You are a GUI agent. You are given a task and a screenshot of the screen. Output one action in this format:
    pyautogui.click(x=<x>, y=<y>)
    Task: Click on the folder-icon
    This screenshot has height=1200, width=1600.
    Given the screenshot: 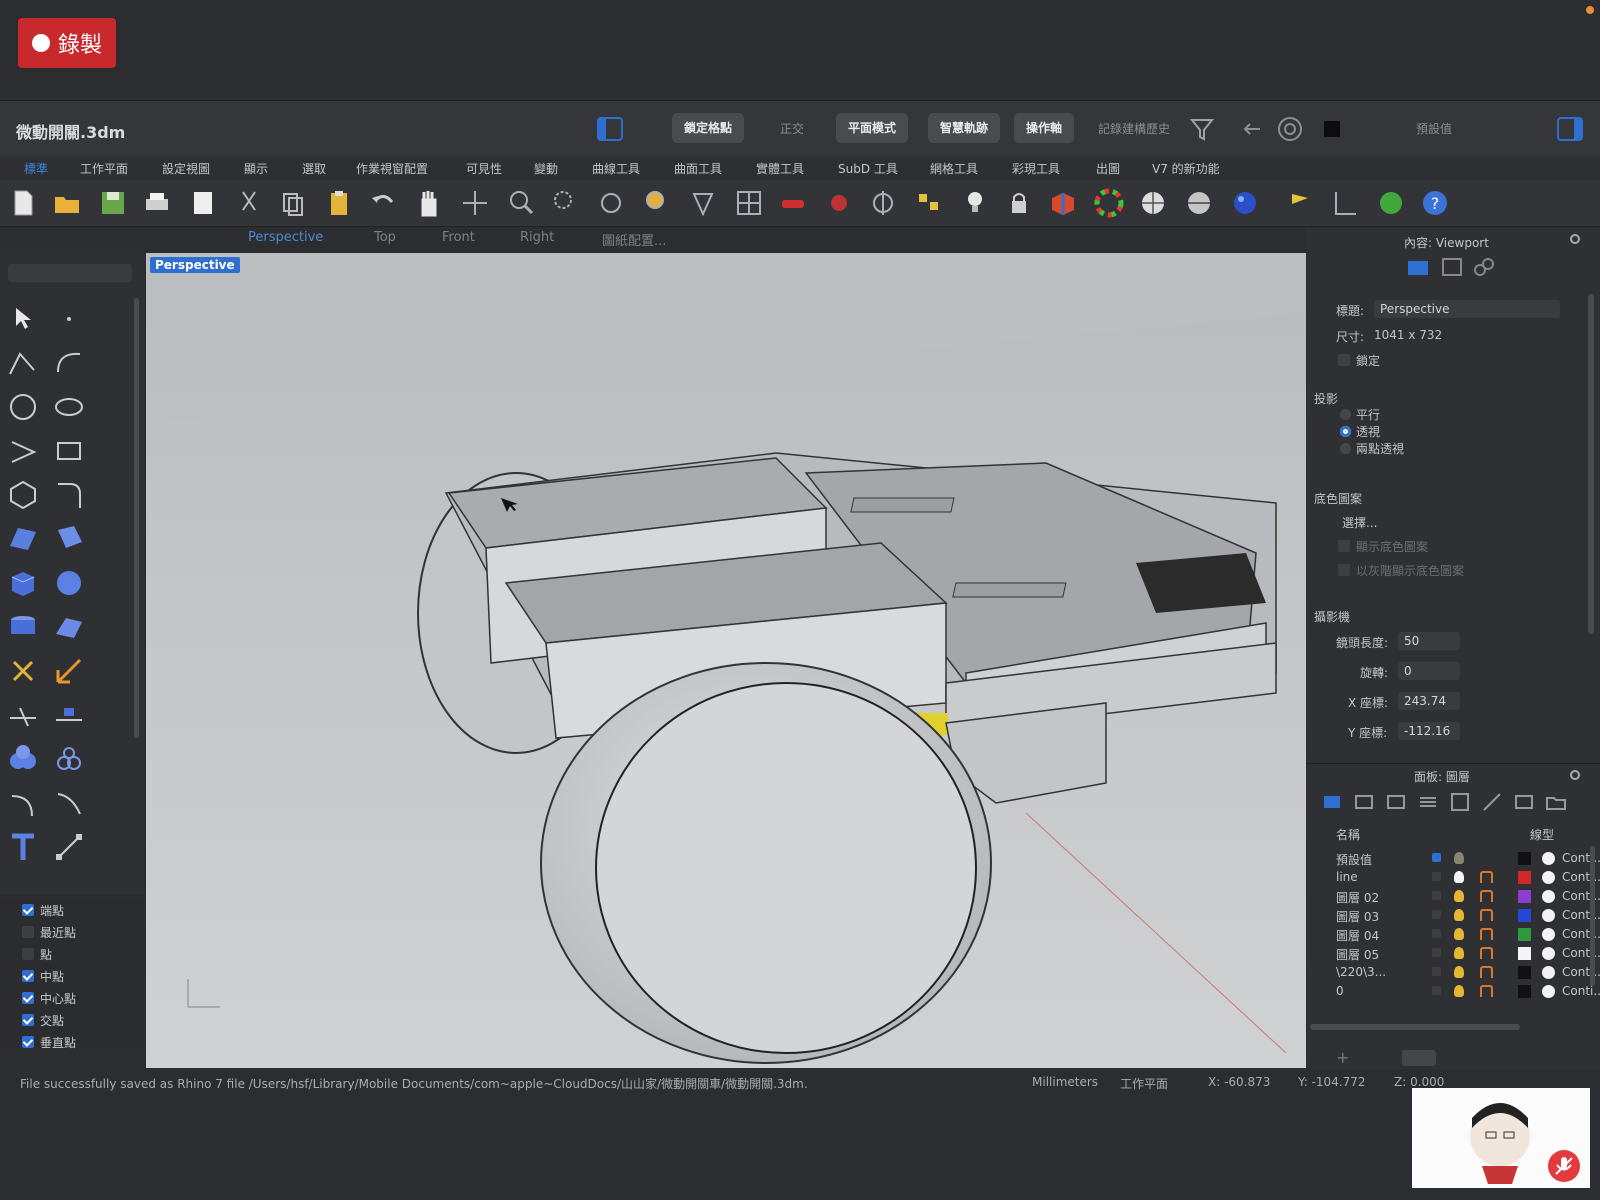 What is the action you would take?
    pyautogui.click(x=1556, y=802)
    